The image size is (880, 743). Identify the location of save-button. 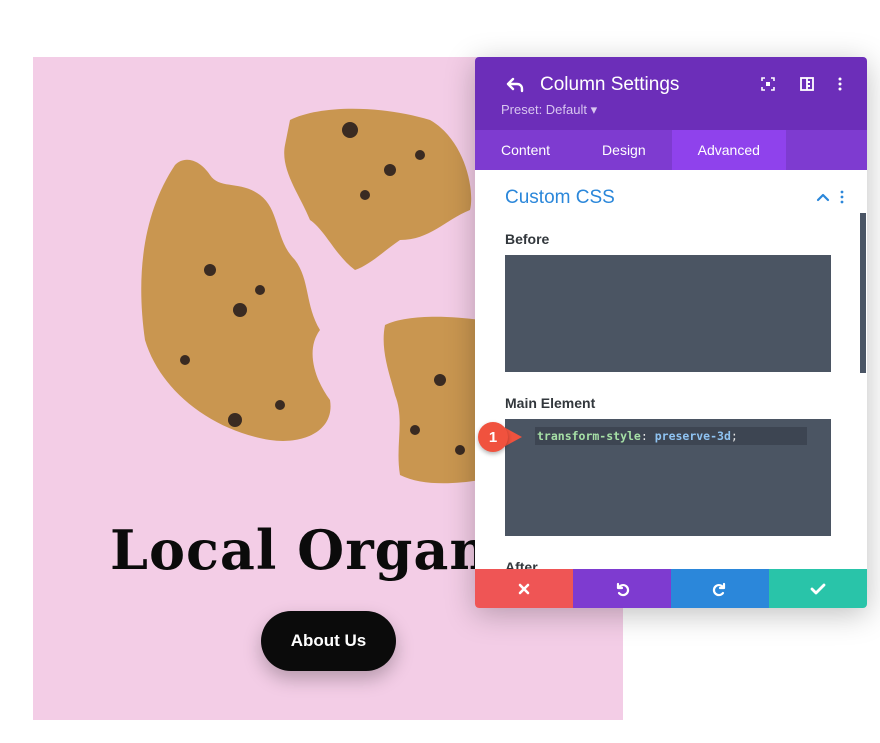
(818, 588).